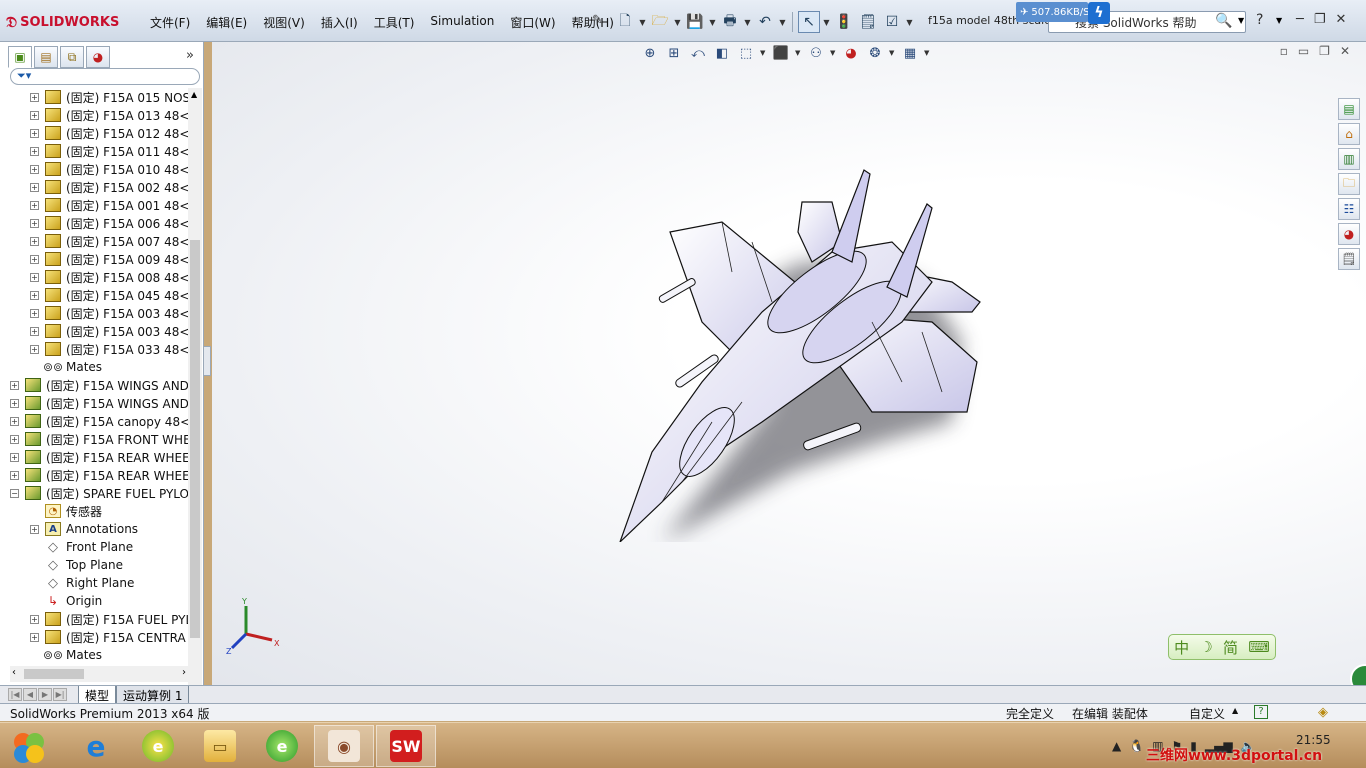 Image resolution: width=1366 pixels, height=768 pixels. I want to click on scene-dropdown-icon: ▼, so click(892, 53).